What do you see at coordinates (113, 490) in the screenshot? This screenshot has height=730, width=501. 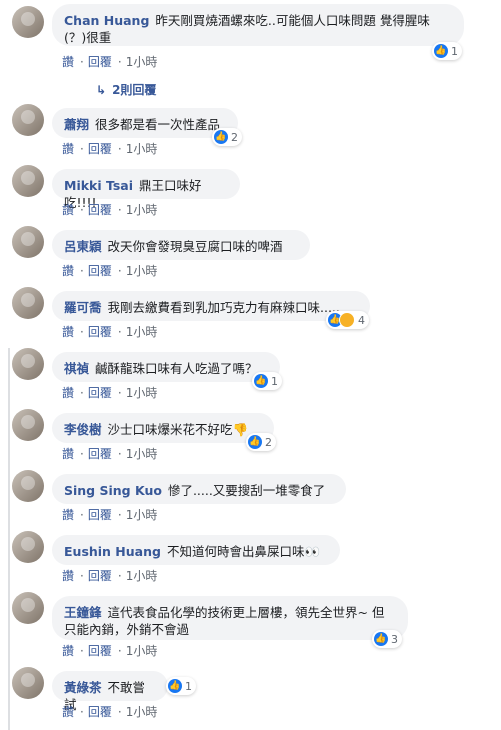 I see `commenter-name: Sing Sing Kuo` at bounding box center [113, 490].